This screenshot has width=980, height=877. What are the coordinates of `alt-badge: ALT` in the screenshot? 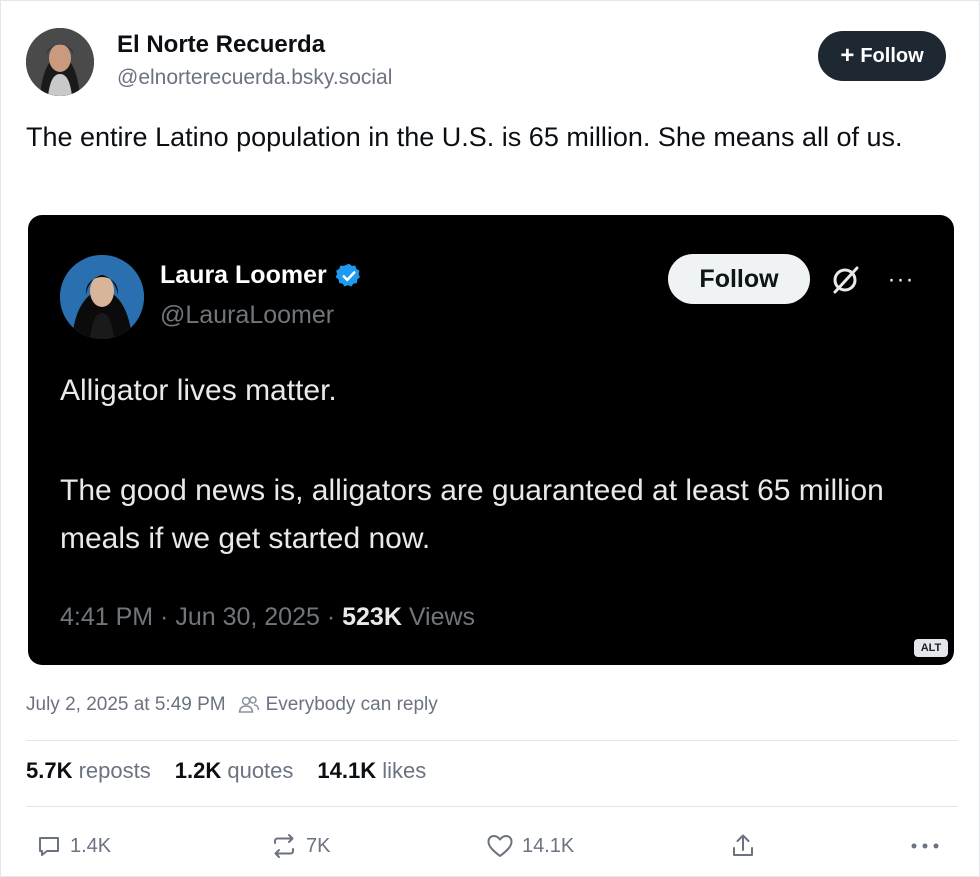 It's located at (931, 648).